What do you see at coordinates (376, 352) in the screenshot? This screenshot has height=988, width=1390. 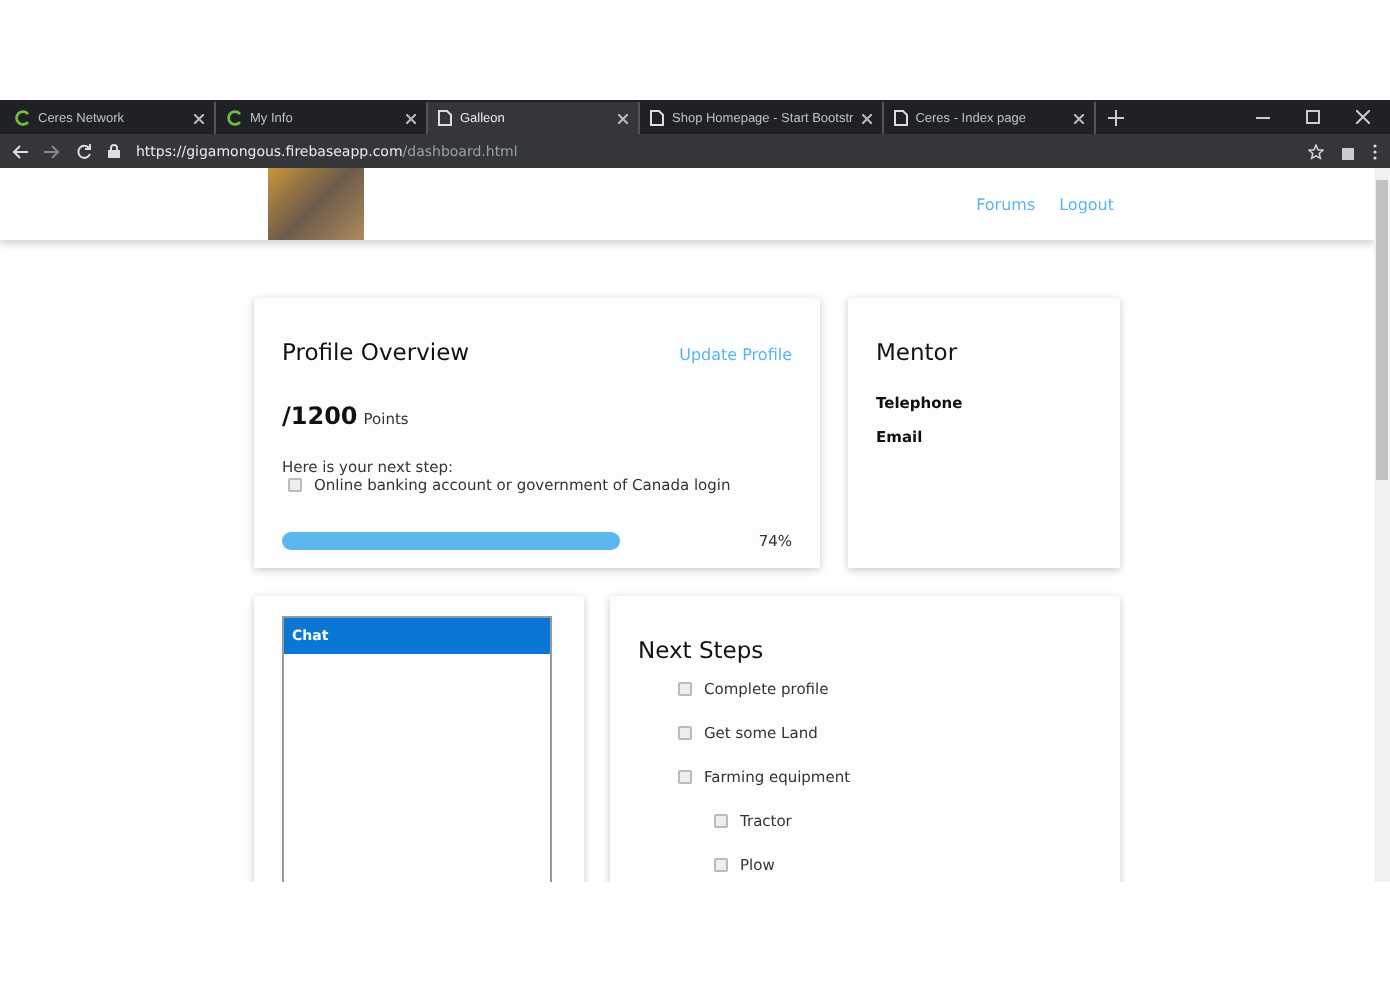 I see `card-title: Profile Overview` at bounding box center [376, 352].